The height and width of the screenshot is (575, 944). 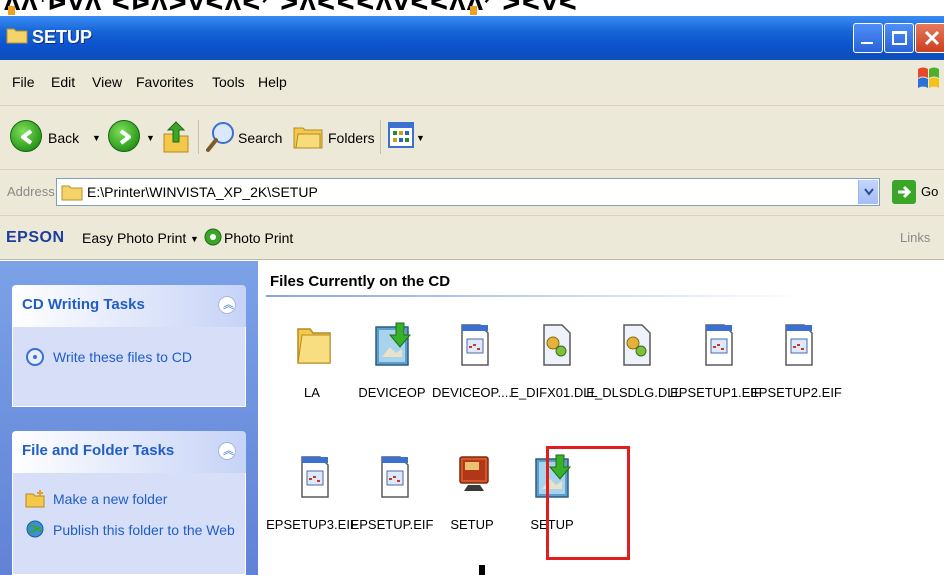 What do you see at coordinates (291, 7) in the screenshot?
I see `cropped-caption-text: ᐱᐱᐩᐅᐯᐱᐨᐸᐅᐱᐳᐯᐹᐱᐸᐟ ᐳᐱᐸᐹᐹᐱᐯᐸᐹᐱᐱᐟ ᐳᐸᐯᐸ` at bounding box center [291, 7].